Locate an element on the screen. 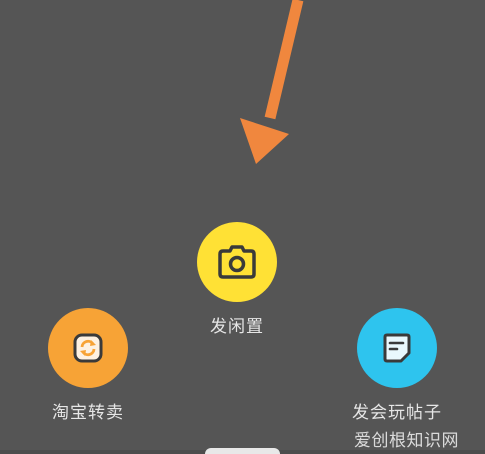 This screenshot has width=485, height=454. watermark-text: 爱创根知识网 is located at coordinates (406, 441).